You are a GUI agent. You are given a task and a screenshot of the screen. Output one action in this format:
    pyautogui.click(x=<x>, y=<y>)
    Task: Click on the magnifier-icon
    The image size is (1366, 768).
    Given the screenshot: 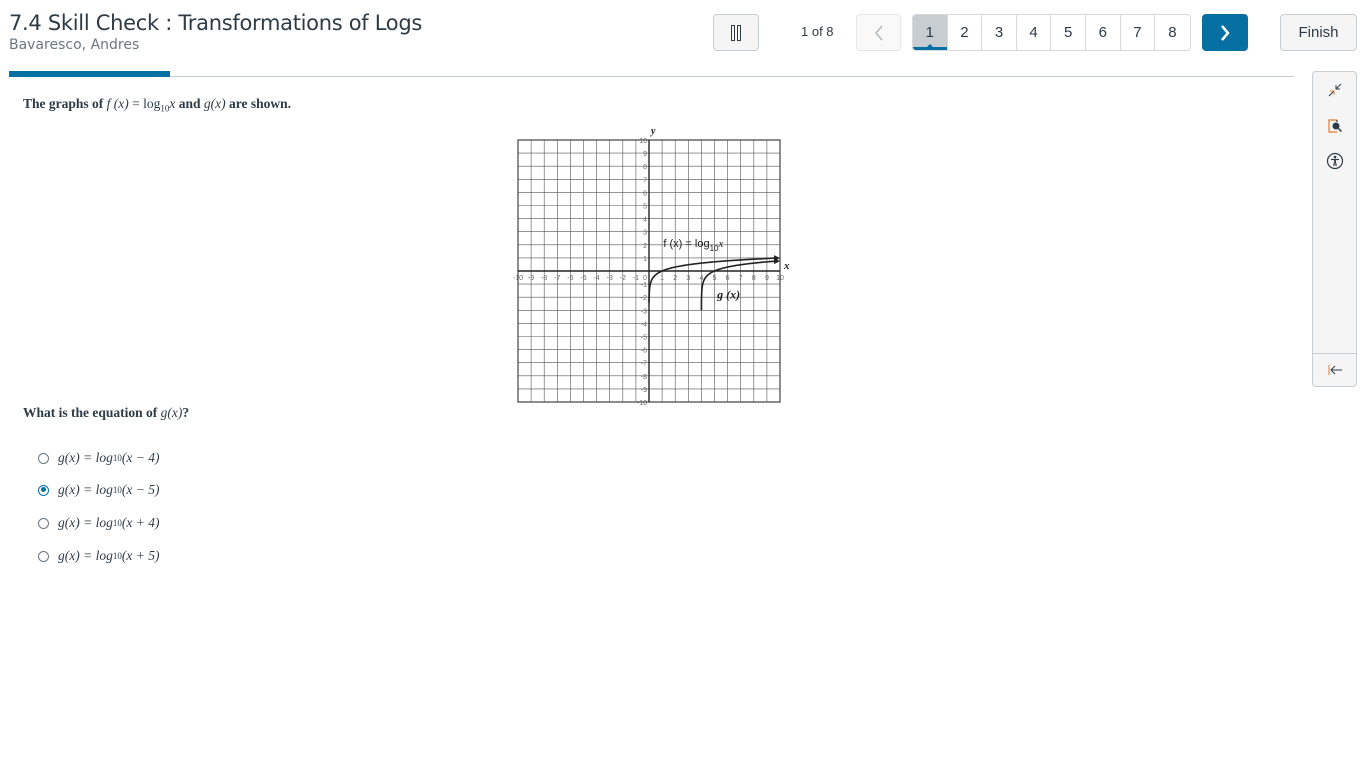 What is the action you would take?
    pyautogui.click(x=1334, y=126)
    